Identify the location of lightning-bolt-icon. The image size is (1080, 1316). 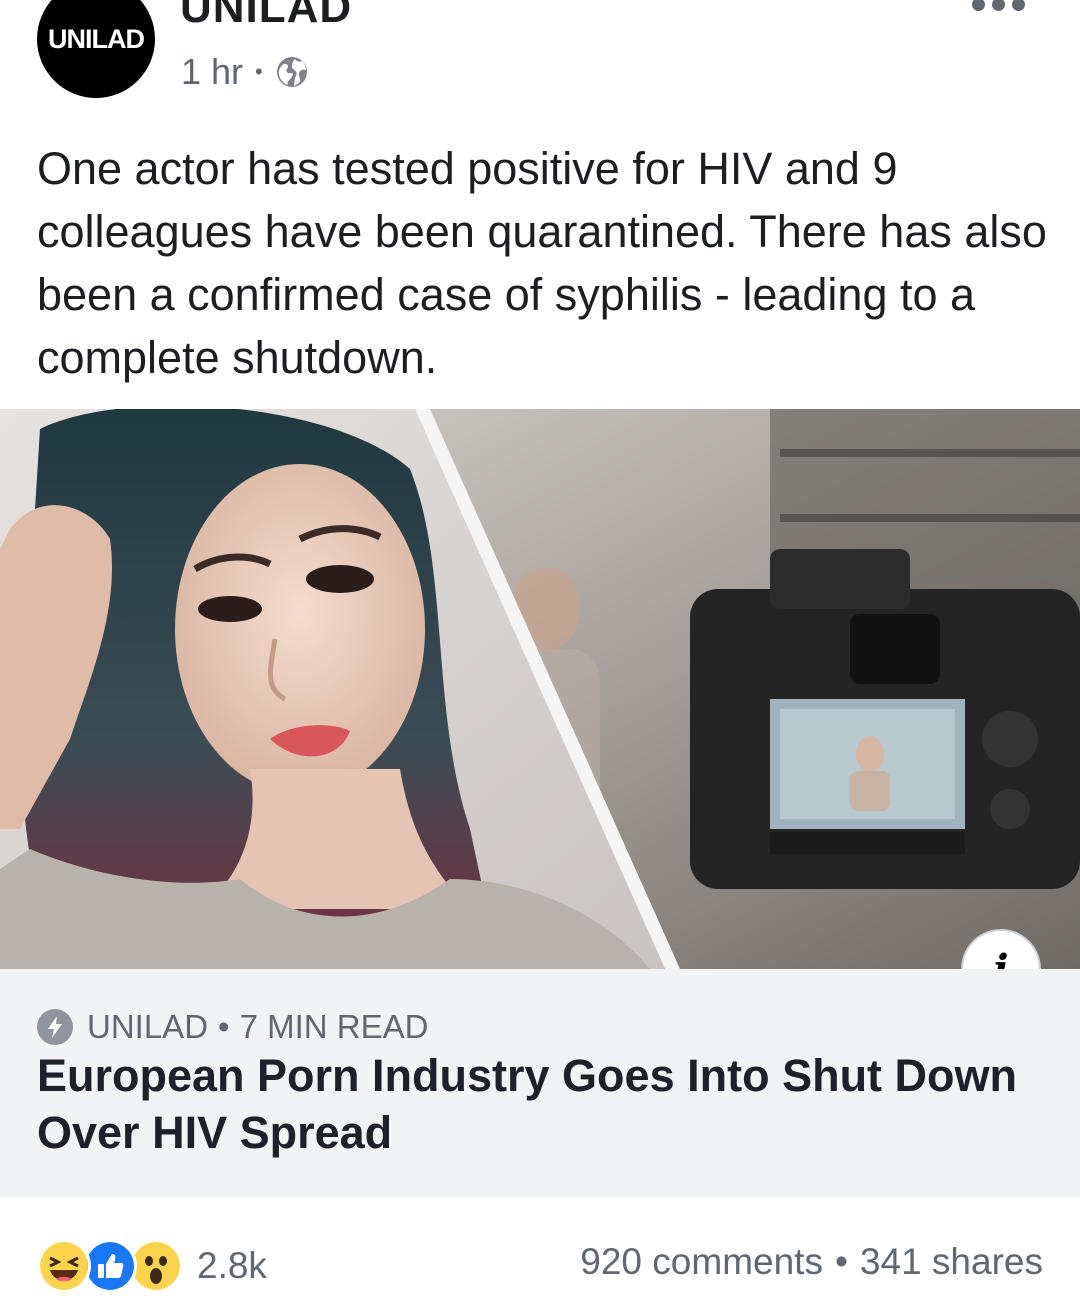
(55, 1027).